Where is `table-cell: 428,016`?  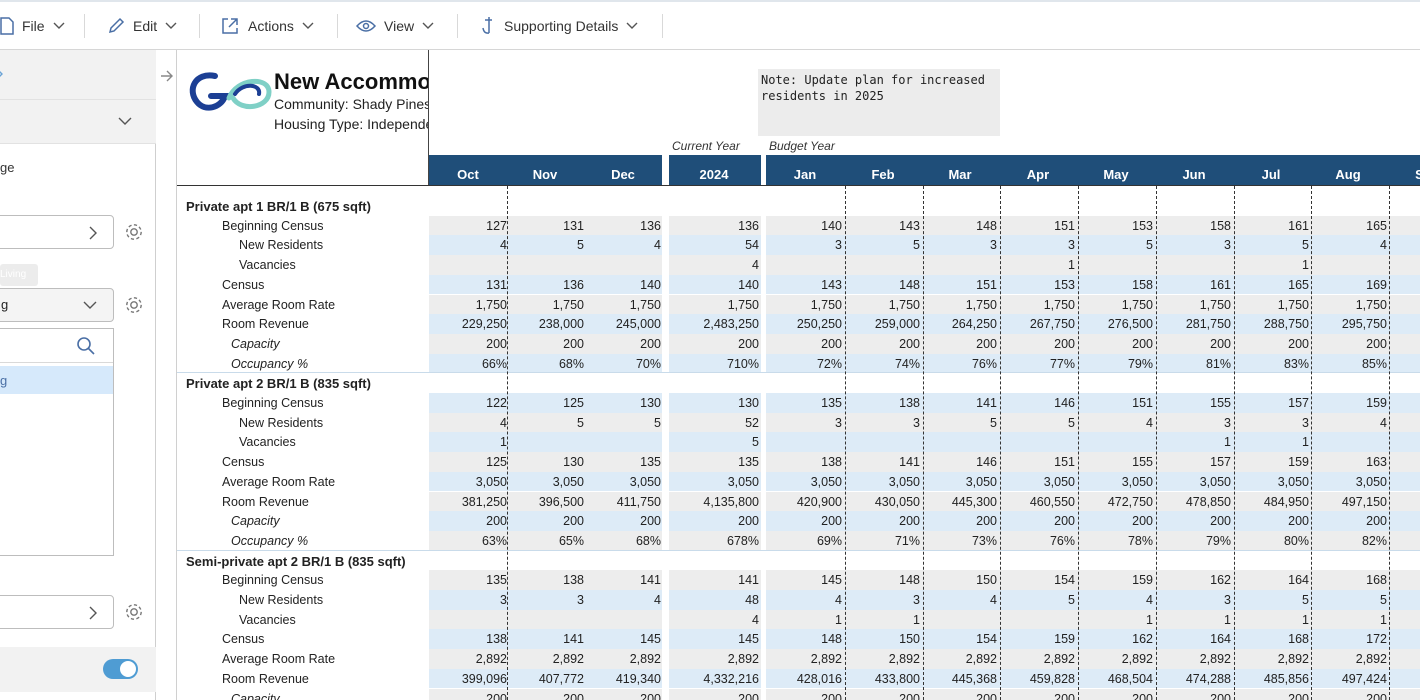 table-cell: 428,016 is located at coordinates (797, 679).